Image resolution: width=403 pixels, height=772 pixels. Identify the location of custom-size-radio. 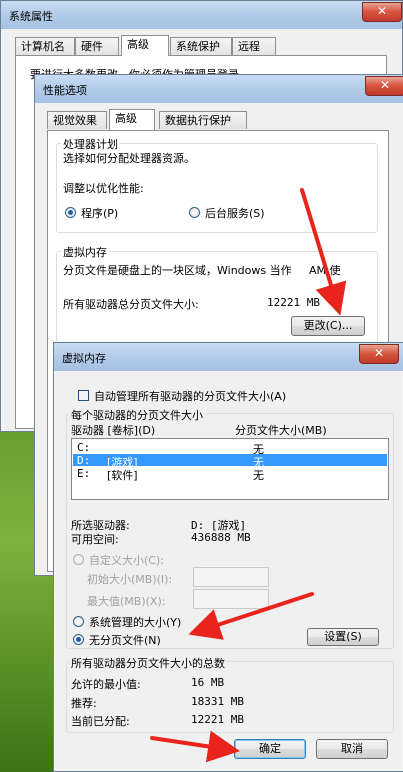
(78, 559).